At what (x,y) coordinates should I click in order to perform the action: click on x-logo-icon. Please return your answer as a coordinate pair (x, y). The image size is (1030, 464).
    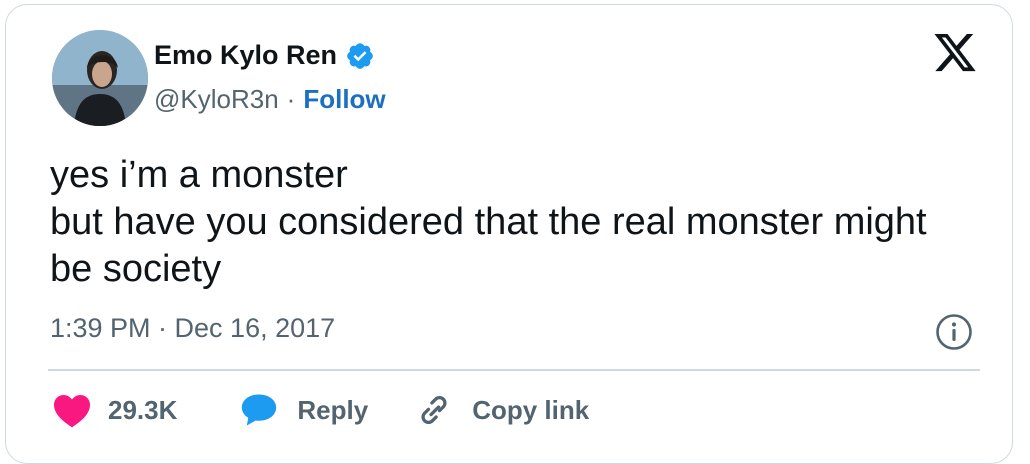
    Looking at the image, I should click on (955, 54).